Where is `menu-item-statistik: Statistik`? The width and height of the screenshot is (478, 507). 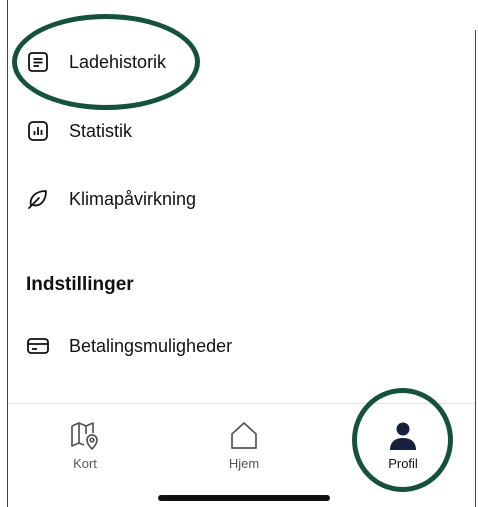 menu-item-statistik: Statistik is located at coordinates (78, 131).